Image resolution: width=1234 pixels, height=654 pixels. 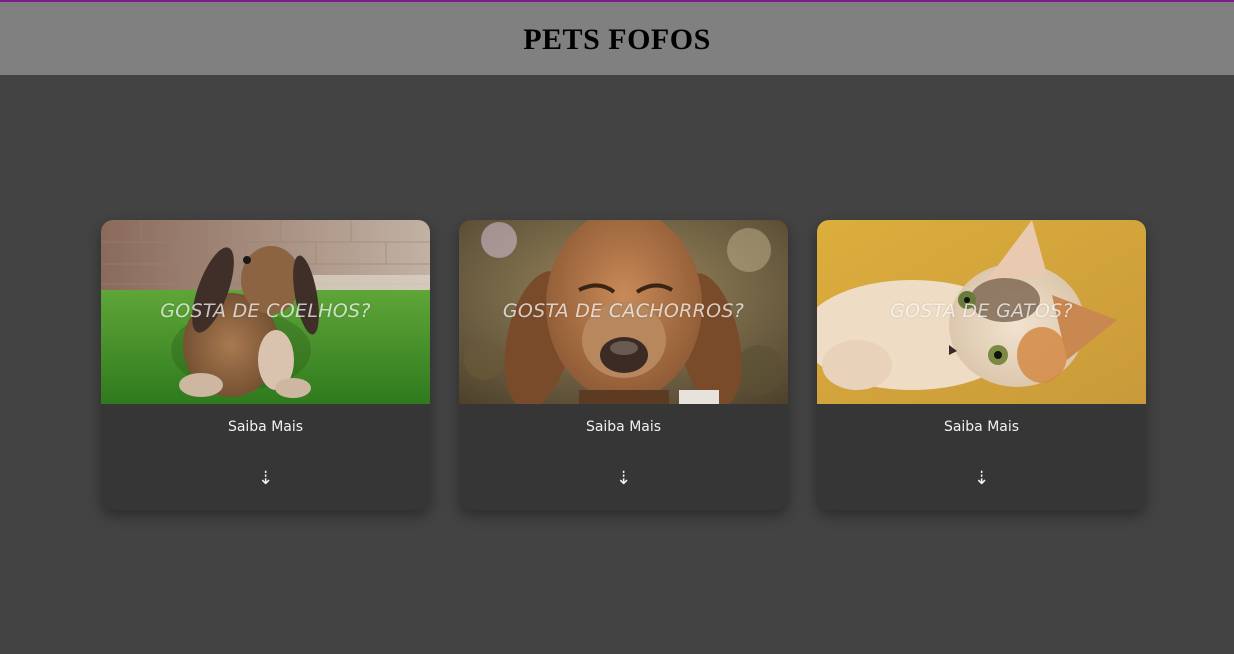 I want to click on dog-photo: GOSTA DE CACHORROS?, so click(x=623, y=312).